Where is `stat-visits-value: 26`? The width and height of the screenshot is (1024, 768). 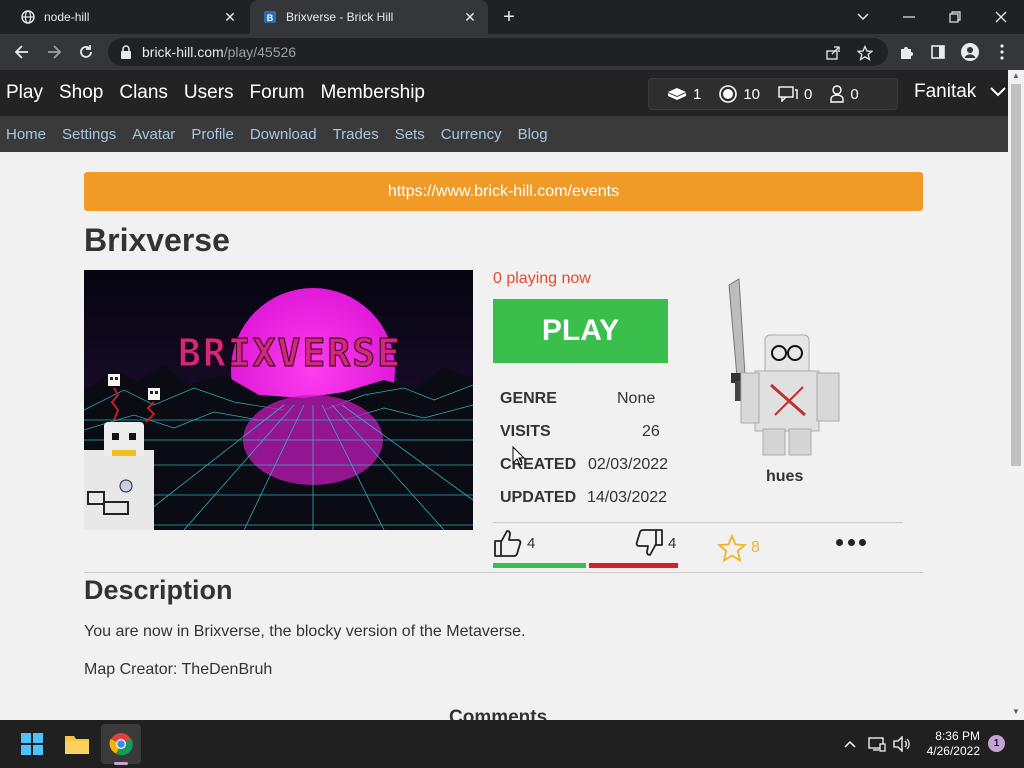 stat-visits-value: 26 is located at coordinates (651, 431).